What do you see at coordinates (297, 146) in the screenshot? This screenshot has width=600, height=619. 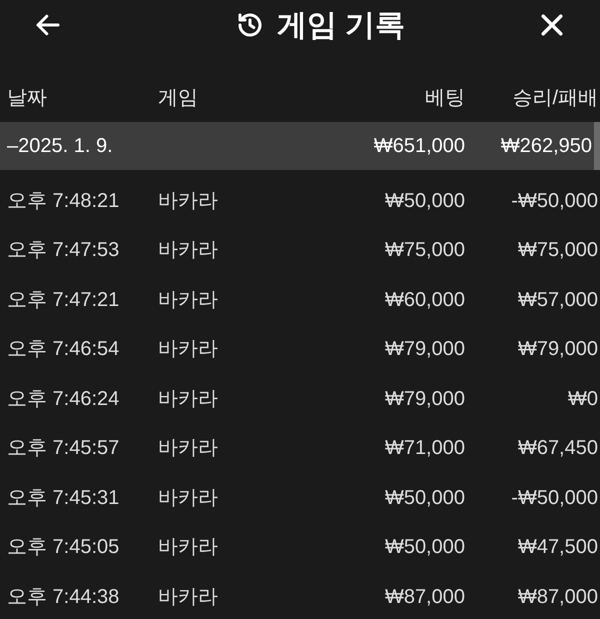 I see `group-row: –2025. 1. 9. ₩651,000 ₩262,950` at bounding box center [297, 146].